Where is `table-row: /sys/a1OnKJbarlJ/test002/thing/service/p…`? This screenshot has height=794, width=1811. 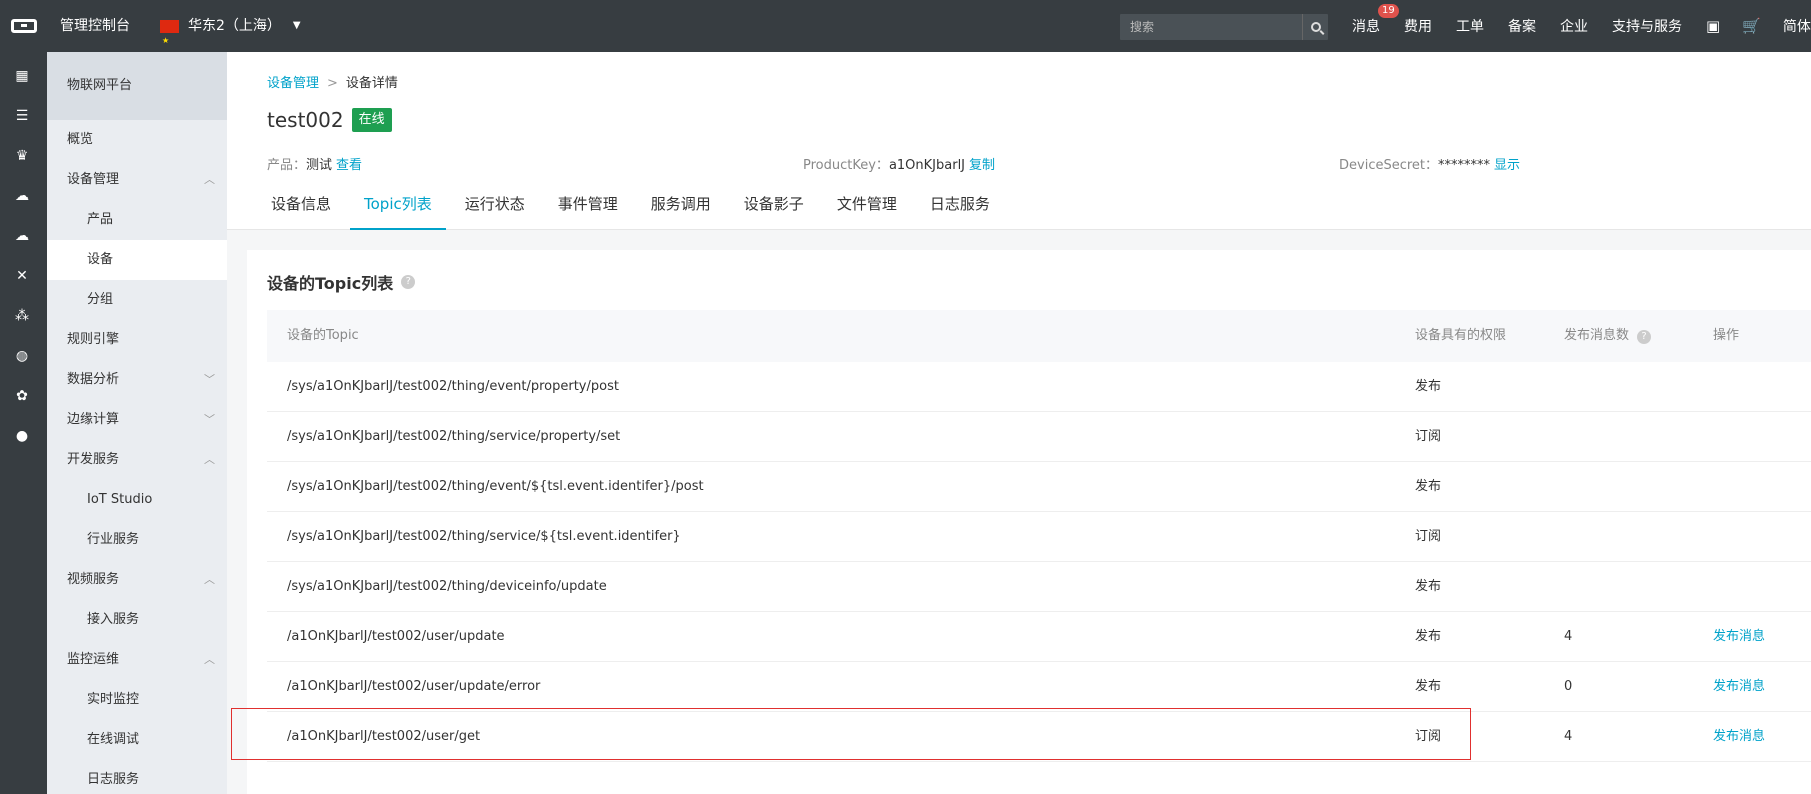
table-row: /sys/a1OnKJbarlJ/test002/thing/service/p… is located at coordinates (1039, 437).